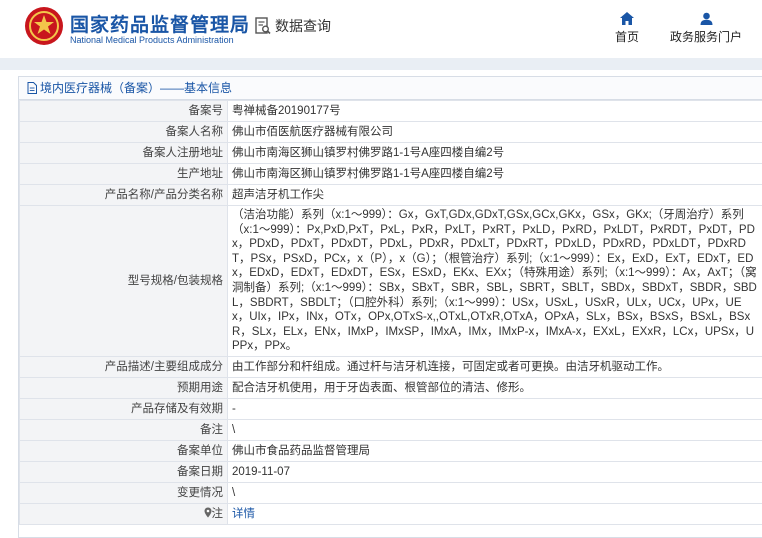 The width and height of the screenshot is (762, 538). Describe the element at coordinates (124, 429) in the screenshot. I see `field-label-remarks: 备注` at that location.